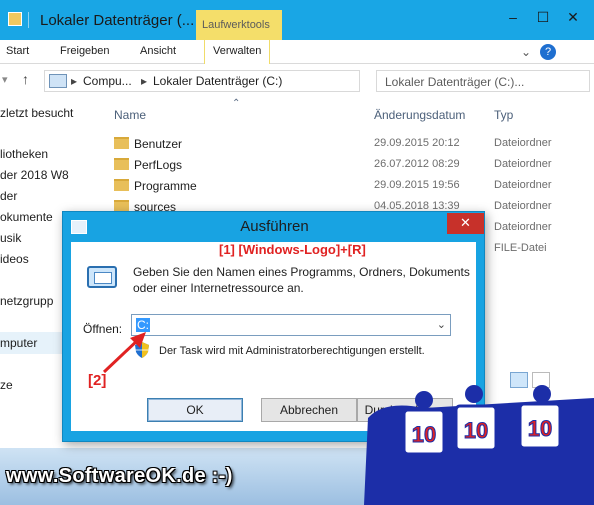 This screenshot has height=505, width=594. What do you see at coordinates (97, 380) in the screenshot?
I see `annotation-step-2: [2]` at bounding box center [97, 380].